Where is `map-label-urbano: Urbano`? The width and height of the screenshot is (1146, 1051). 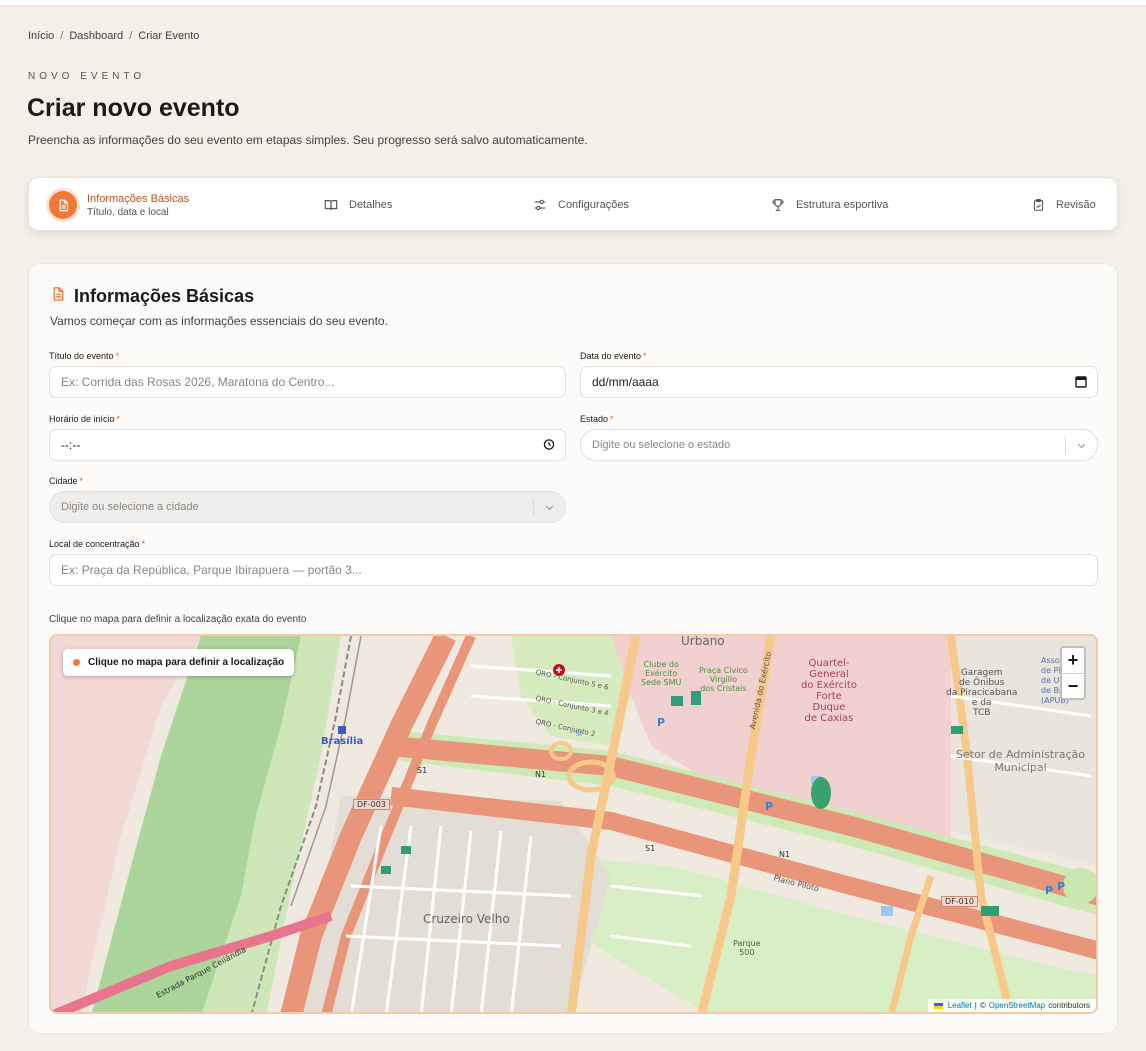 map-label-urbano: Urbano is located at coordinates (703, 641).